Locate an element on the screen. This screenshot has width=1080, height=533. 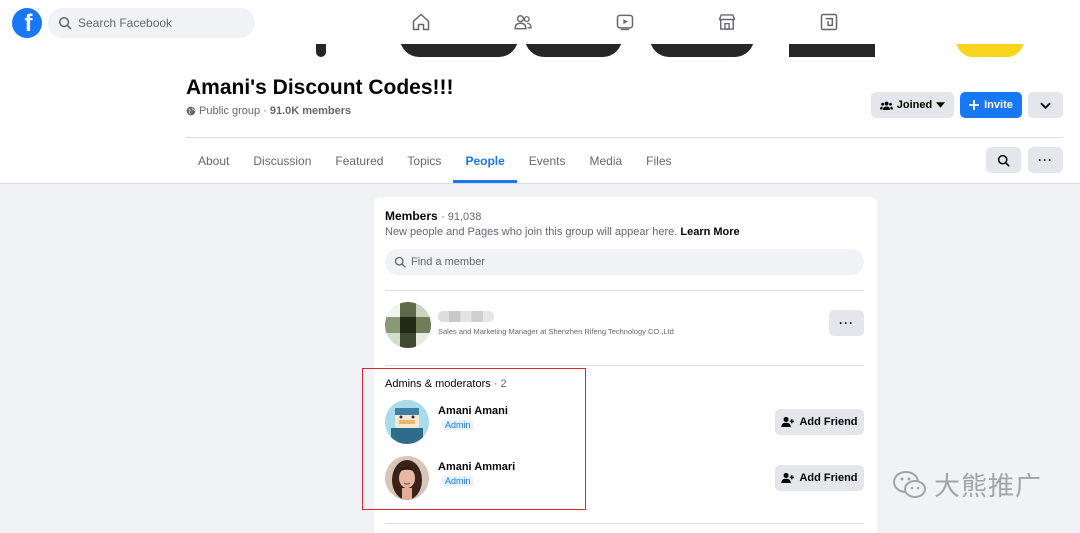
tab-about: About is located at coordinates (213, 160).